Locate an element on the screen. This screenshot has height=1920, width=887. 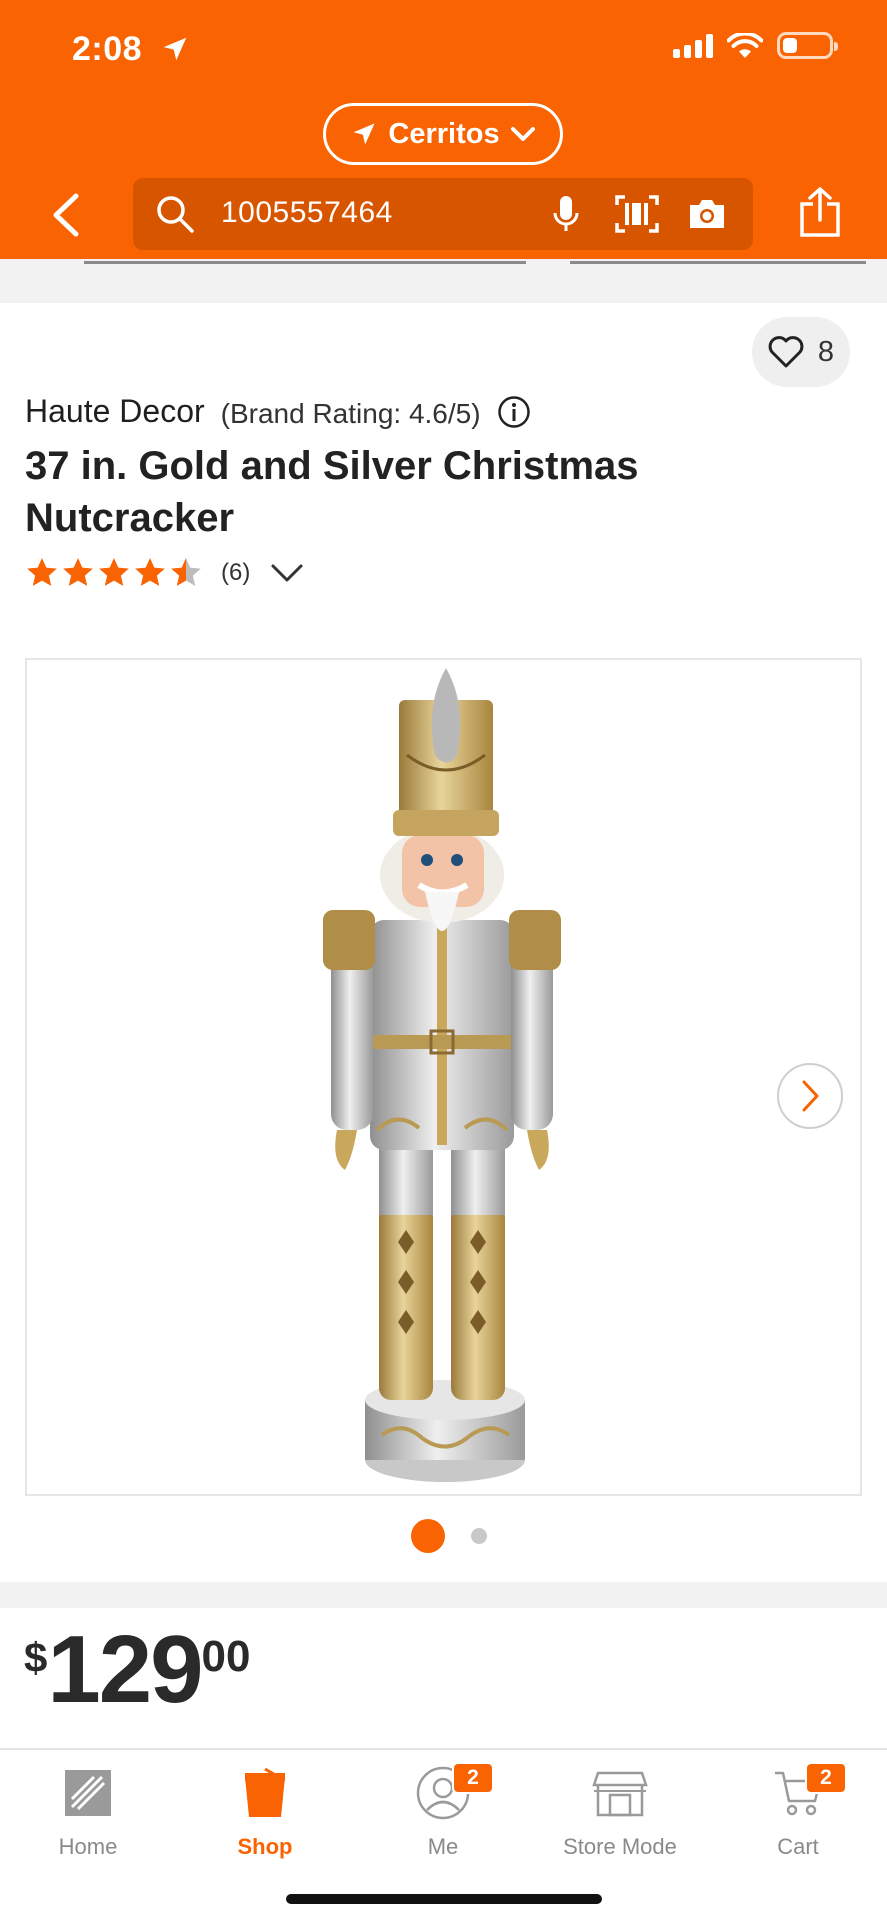
tab-label: Me is located at coordinates (443, 1846).